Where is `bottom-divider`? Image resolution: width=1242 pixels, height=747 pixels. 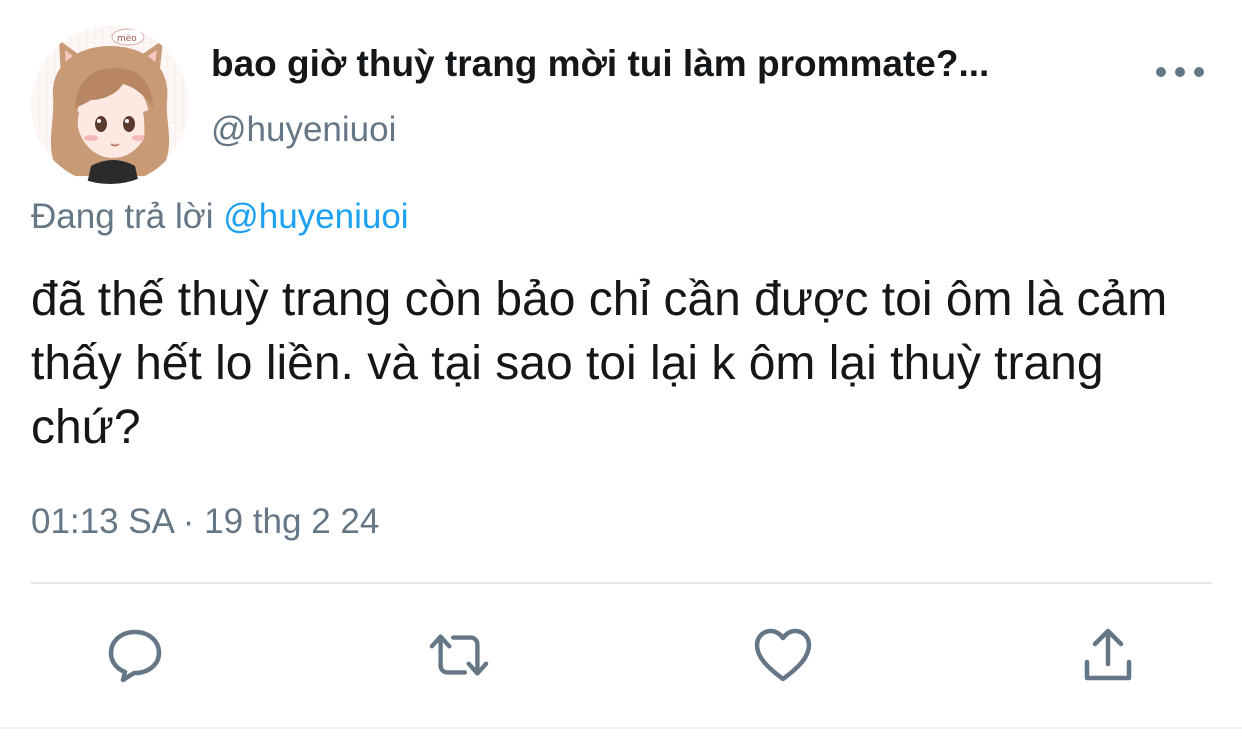
bottom-divider is located at coordinates (621, 728).